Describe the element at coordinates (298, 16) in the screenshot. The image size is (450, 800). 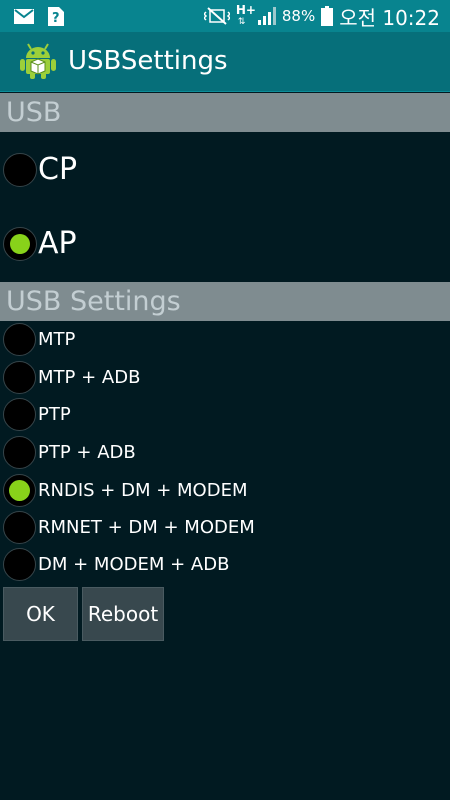
I see `battery-percent: 88%` at that location.